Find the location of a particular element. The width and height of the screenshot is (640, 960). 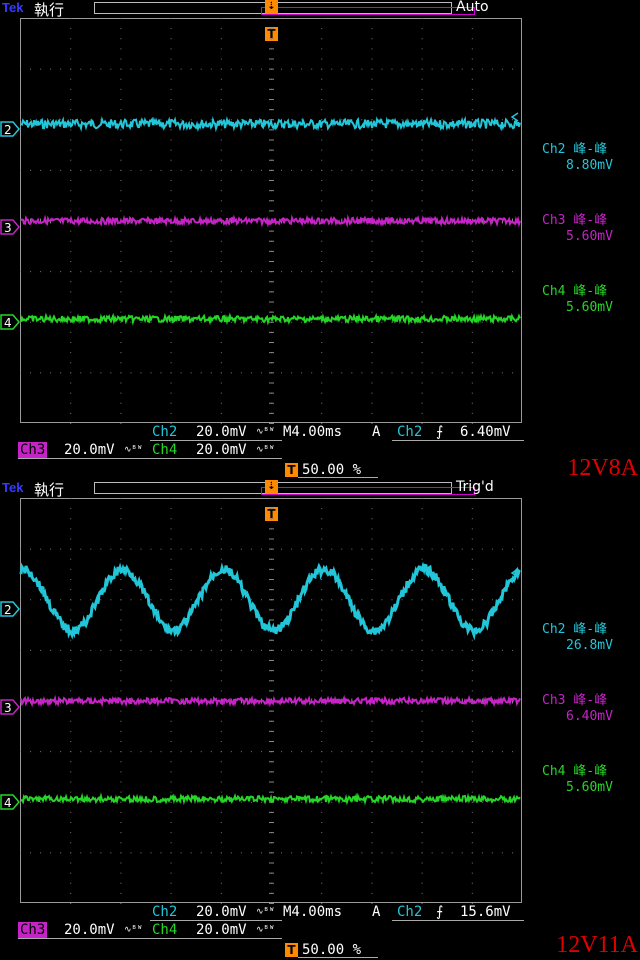

trigger-level: 6.40mV is located at coordinates (485, 432).